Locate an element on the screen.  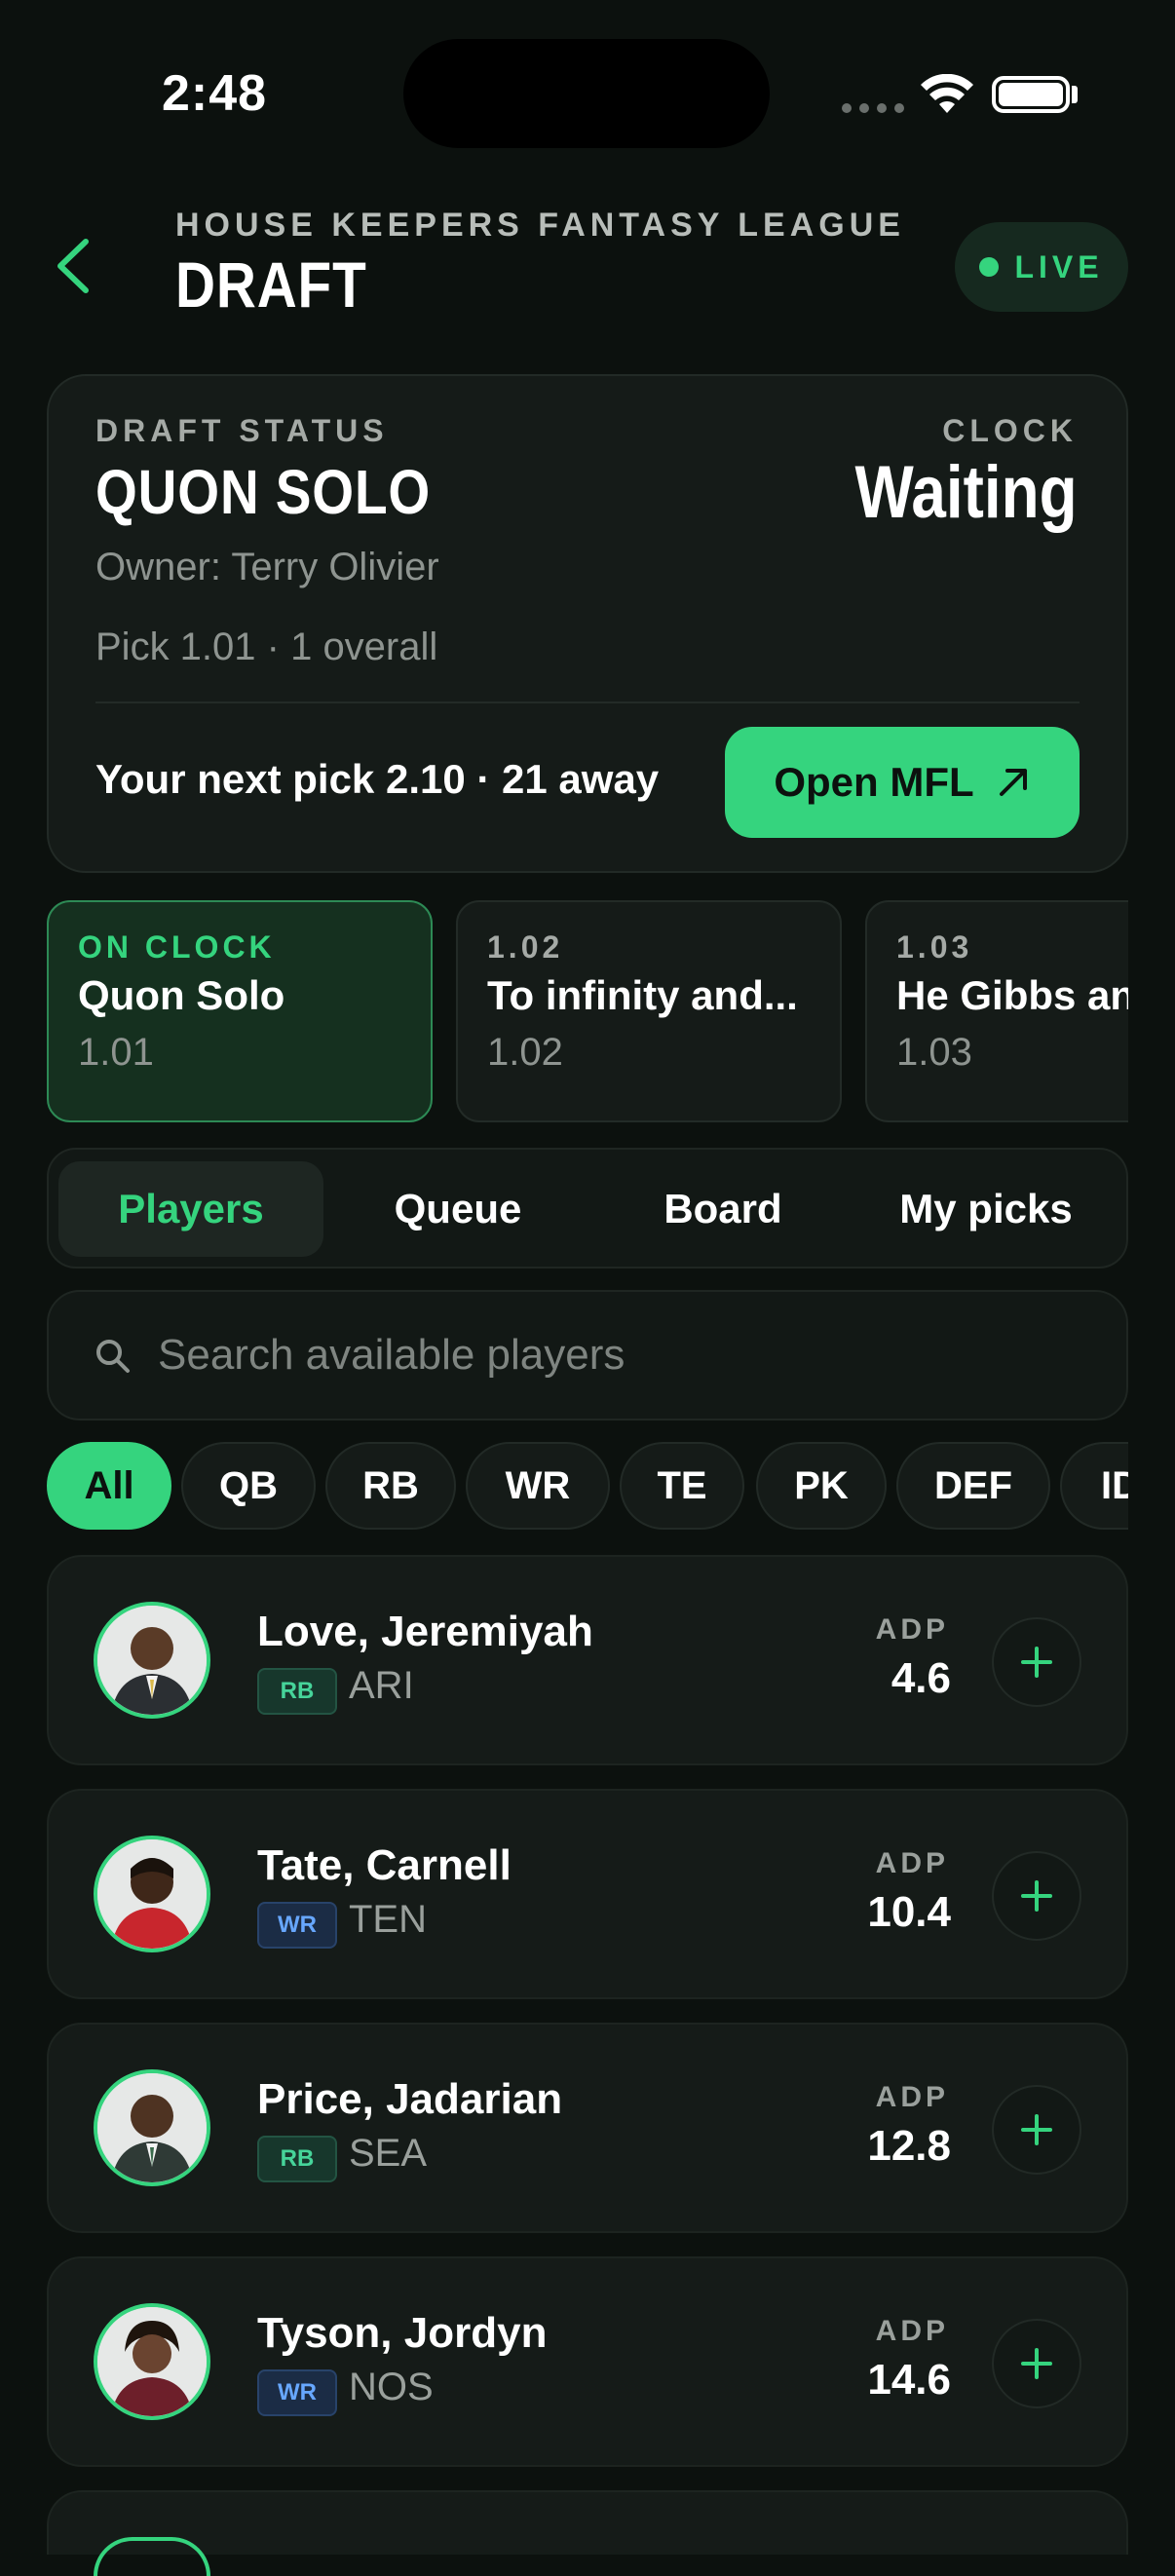
pick-card-team: He Gibbs and is located at coordinates (1012, 995).